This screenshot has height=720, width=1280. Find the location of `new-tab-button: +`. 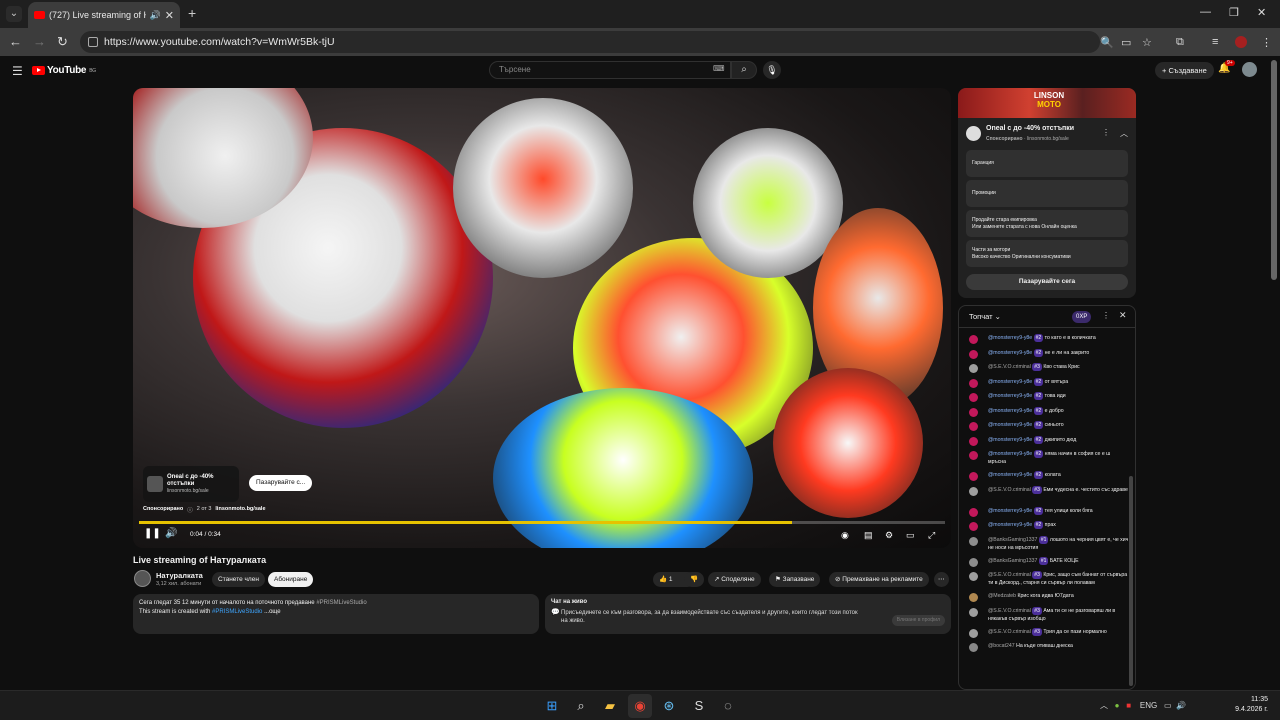

new-tab-button: + is located at coordinates (192, 13).